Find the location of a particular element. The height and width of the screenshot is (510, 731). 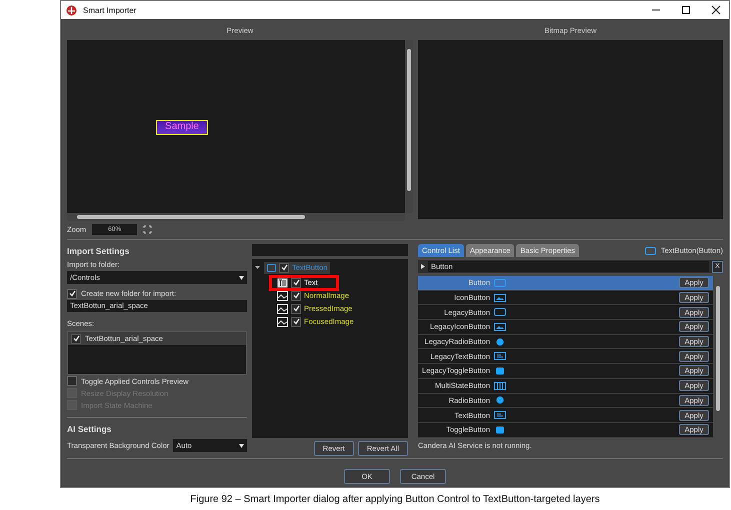

play-icon is located at coordinates (423, 266).